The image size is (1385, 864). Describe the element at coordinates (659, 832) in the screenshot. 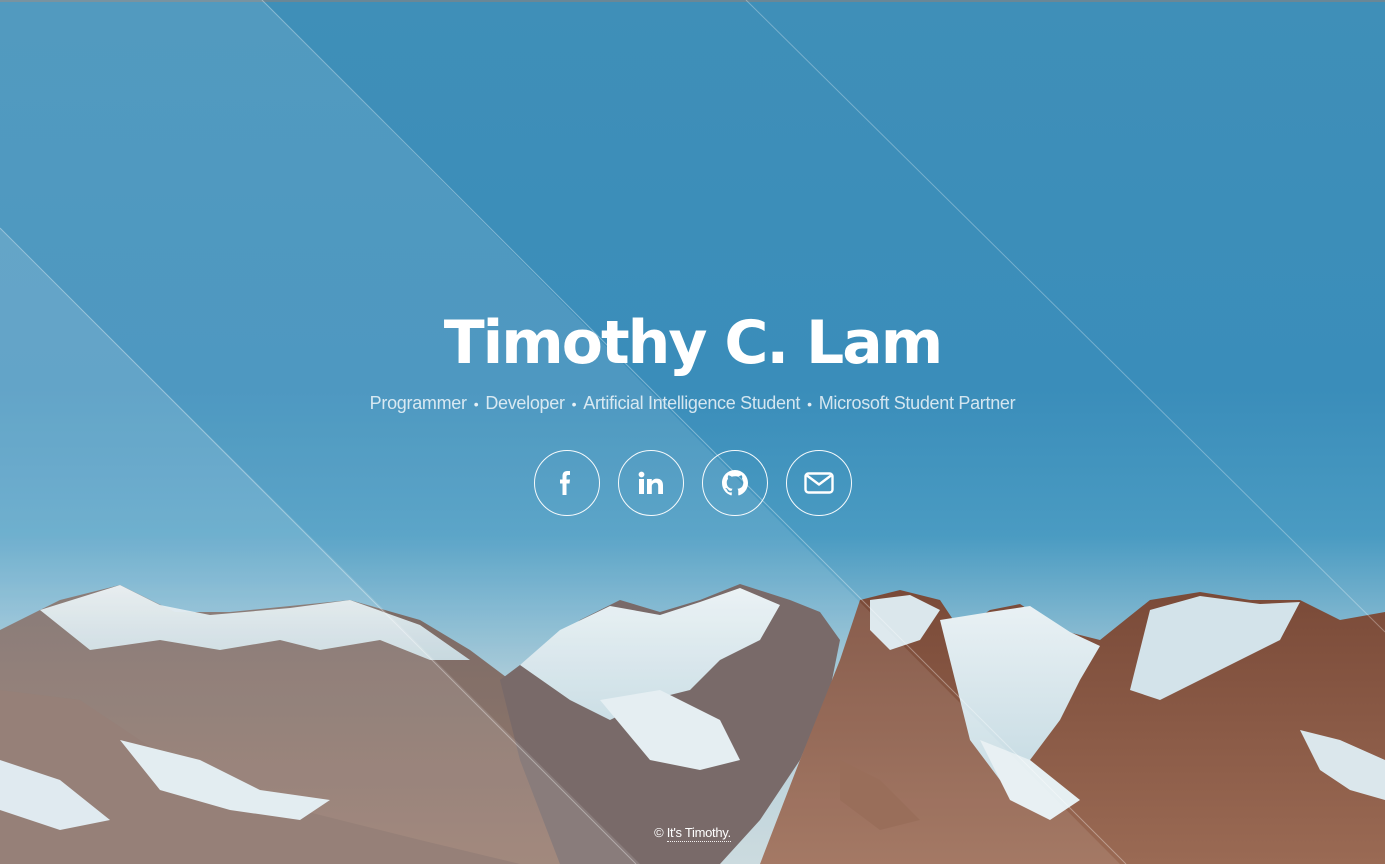

I see `copyright-symbol: ©` at that location.